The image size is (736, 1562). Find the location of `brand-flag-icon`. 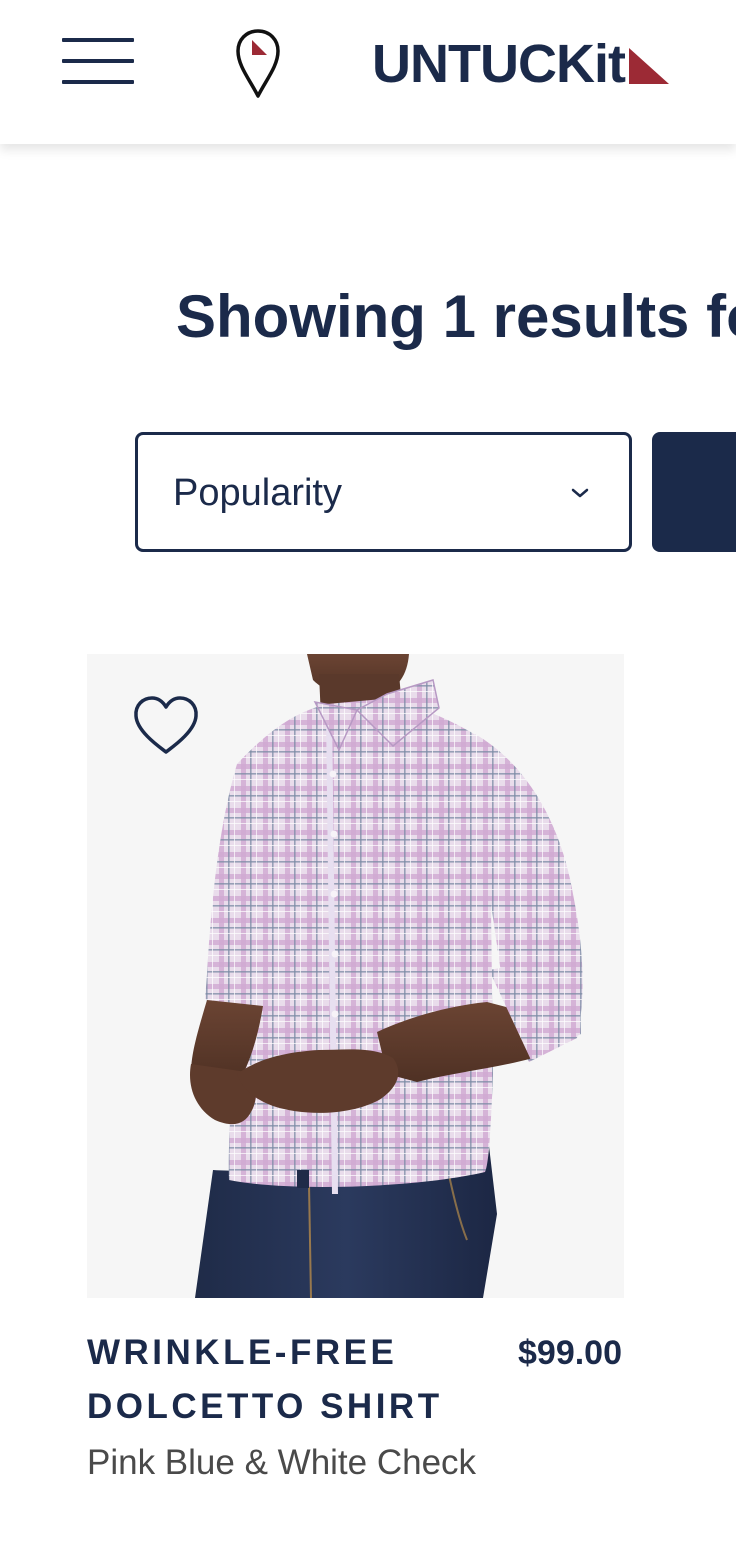

brand-flag-icon is located at coordinates (648, 66).